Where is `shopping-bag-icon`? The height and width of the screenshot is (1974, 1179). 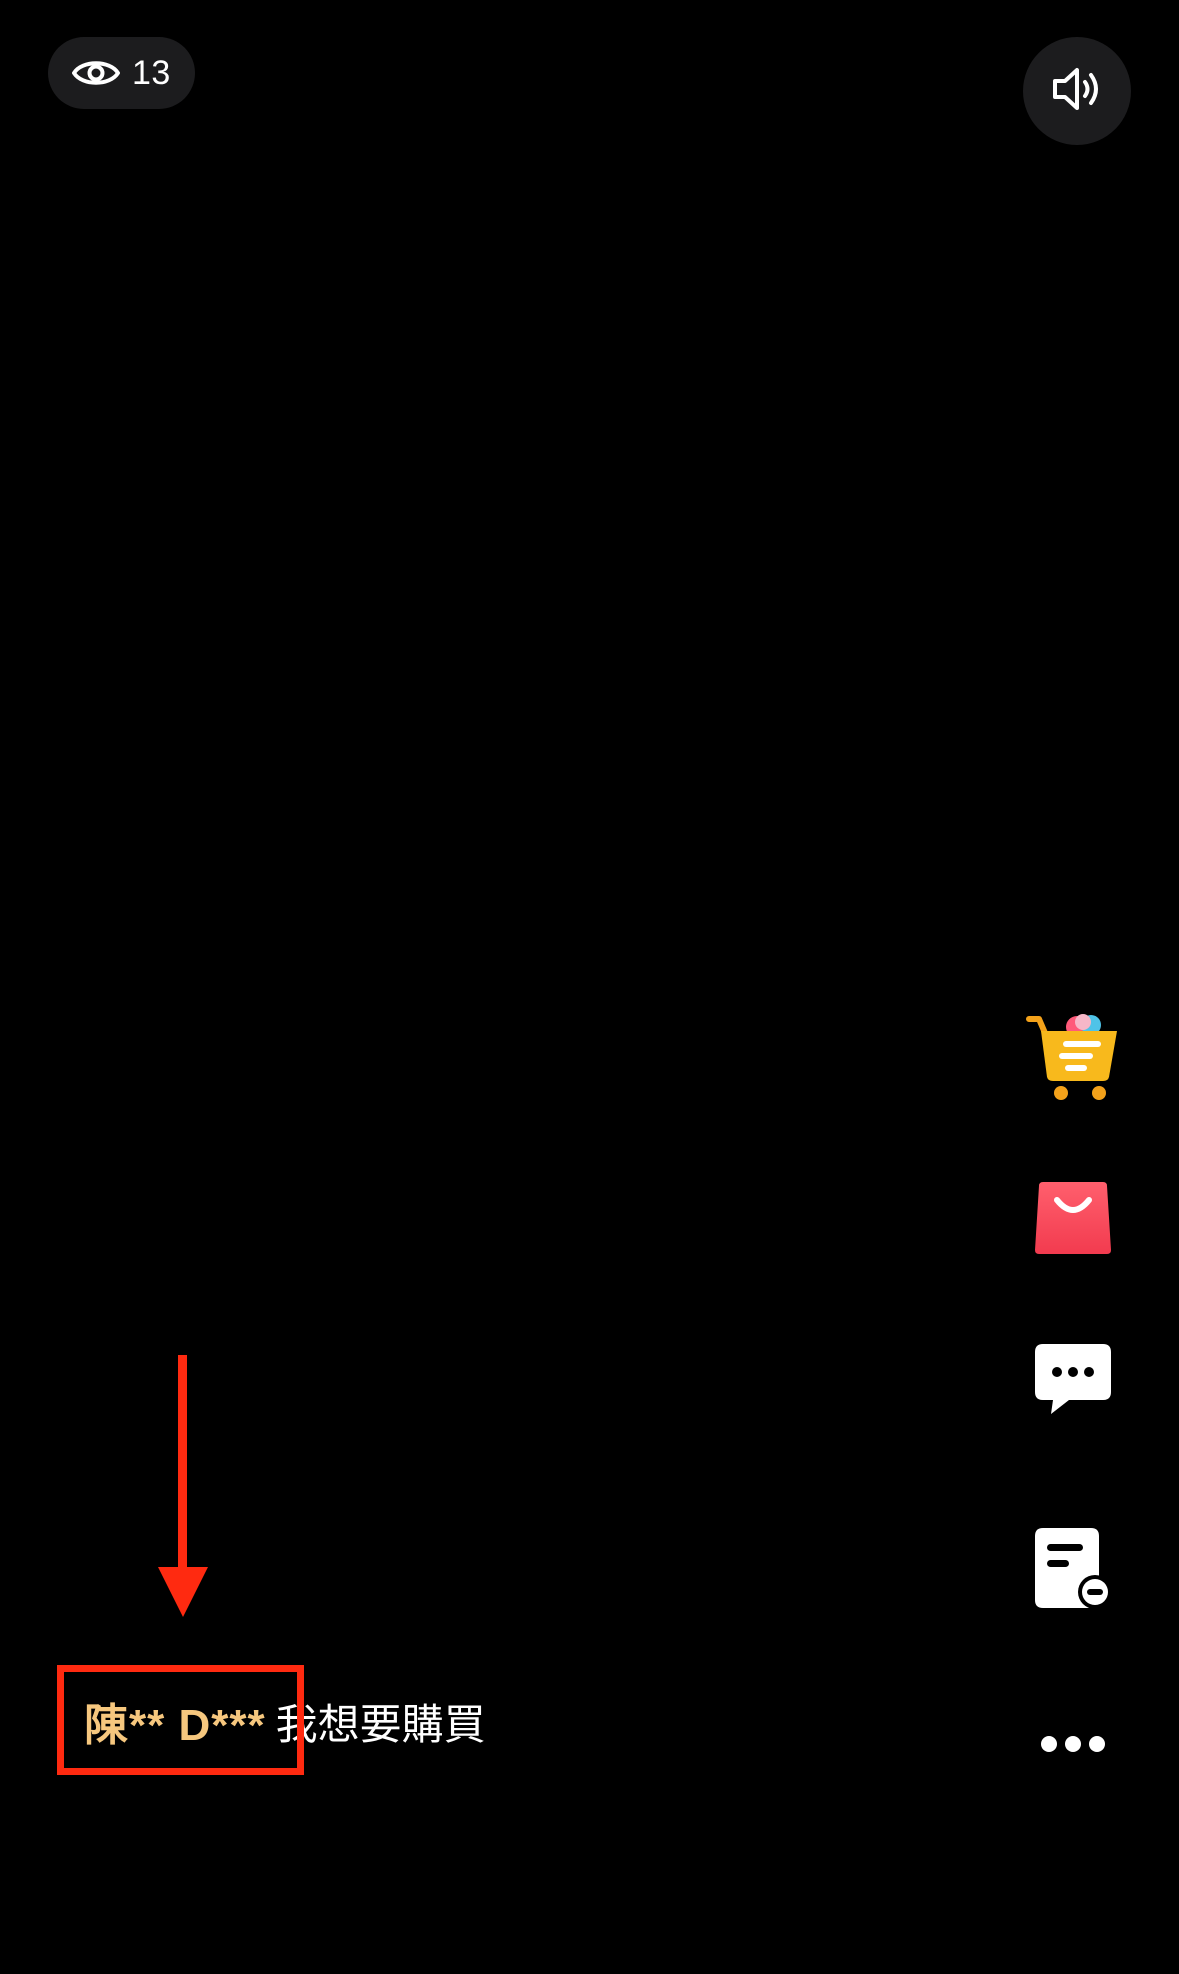
shopping-bag-icon is located at coordinates (1073, 1218).